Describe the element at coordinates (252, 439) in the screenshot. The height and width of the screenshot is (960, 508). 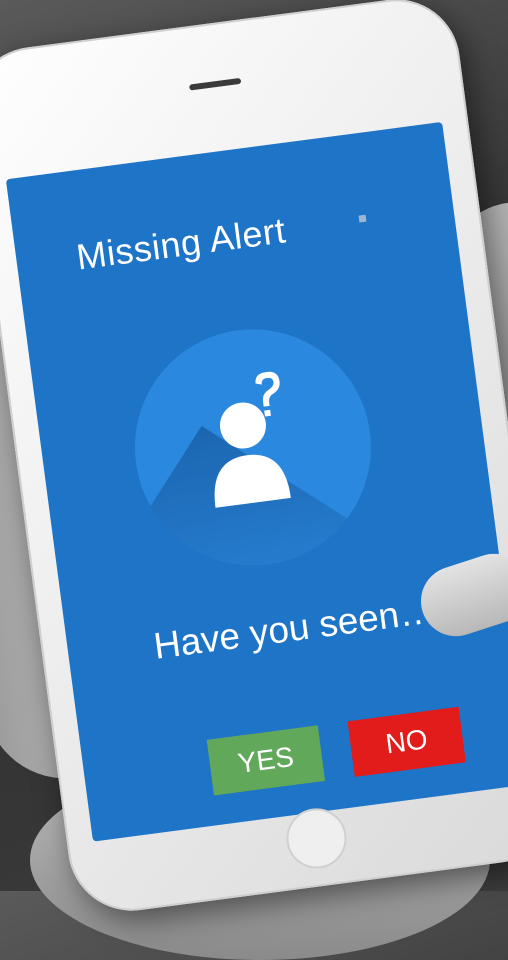
I see `missing-person-question-icon` at that location.